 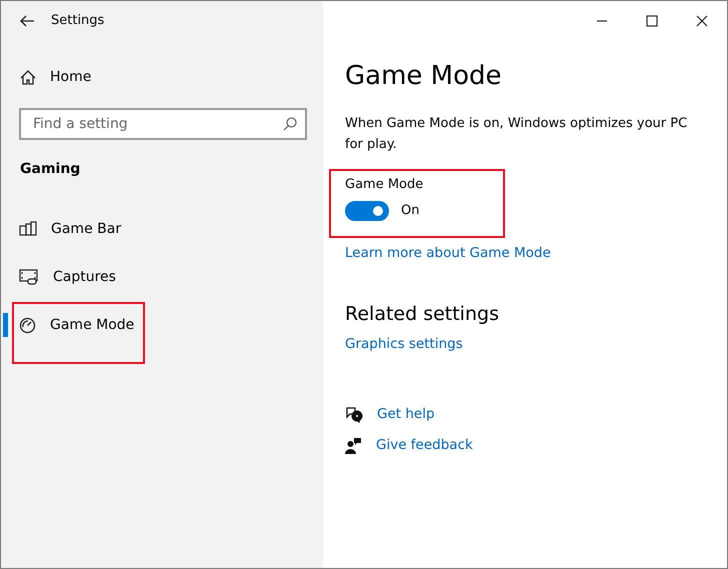 What do you see at coordinates (516, 134) in the screenshot?
I see `description-text: When Game Mode is on, Windows optimizes your PC for play.` at bounding box center [516, 134].